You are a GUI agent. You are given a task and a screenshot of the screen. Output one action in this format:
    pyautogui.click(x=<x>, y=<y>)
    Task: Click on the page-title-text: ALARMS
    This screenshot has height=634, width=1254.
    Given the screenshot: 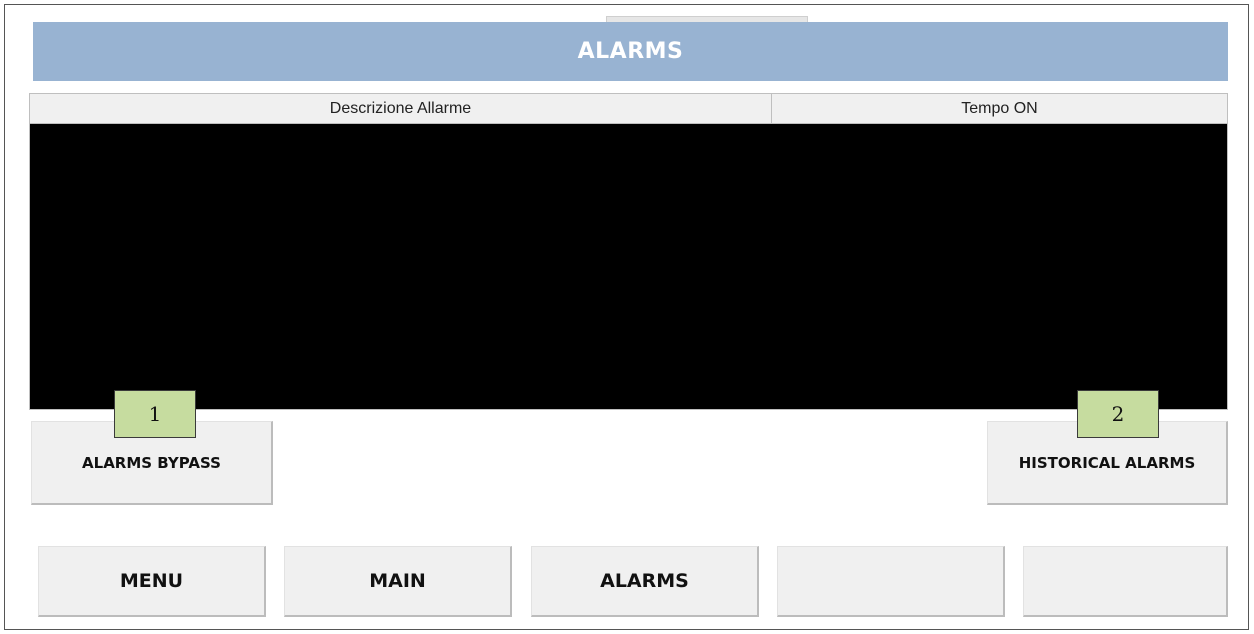 What is the action you would take?
    pyautogui.click(x=630, y=51)
    